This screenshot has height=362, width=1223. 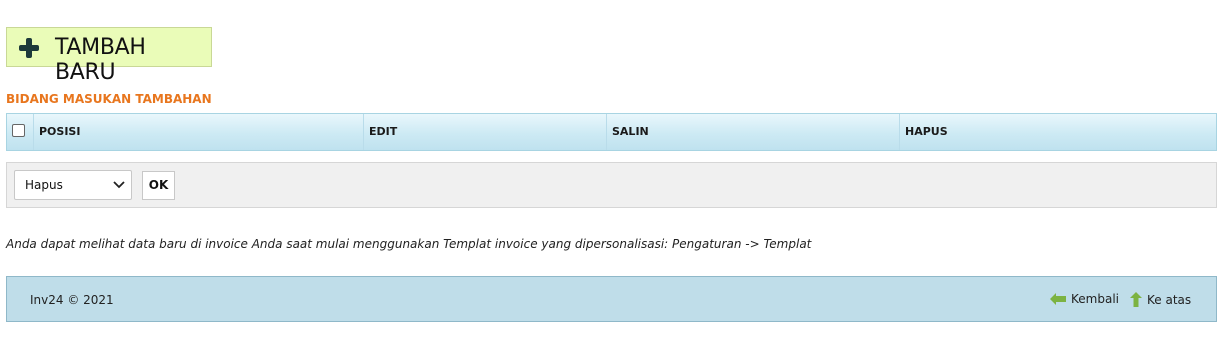 I want to click on select-all-cell, so click(x=20, y=132).